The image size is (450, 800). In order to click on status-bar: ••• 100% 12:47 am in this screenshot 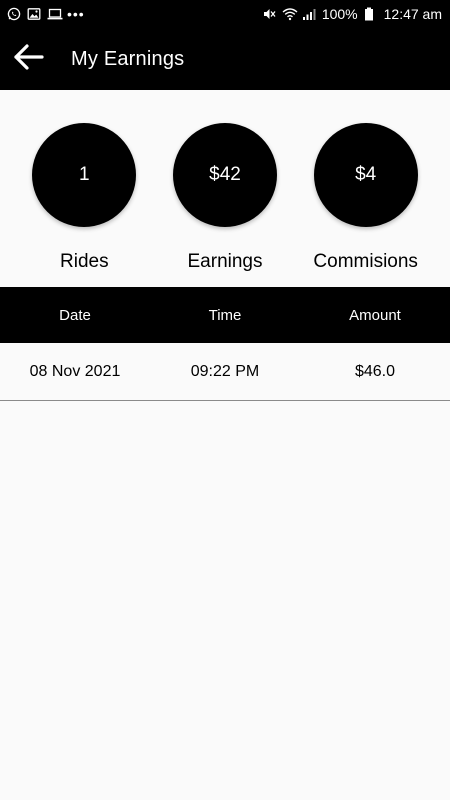, I will do `click(225, 14)`.